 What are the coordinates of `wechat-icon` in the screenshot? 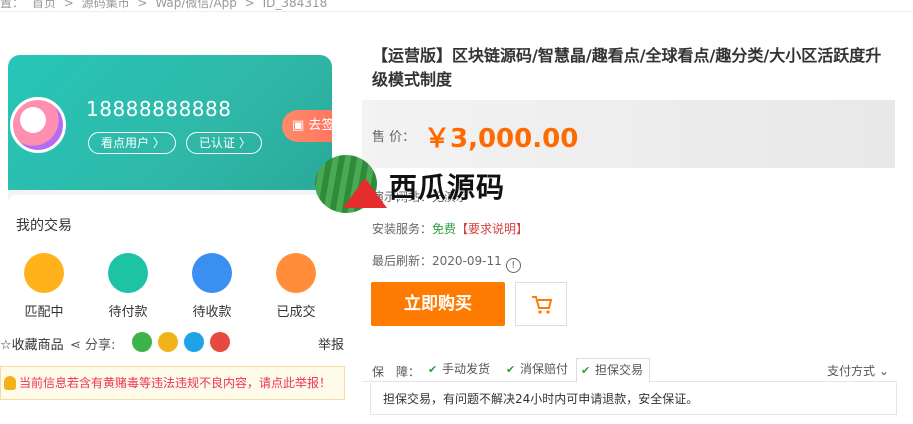 It's located at (142, 342).